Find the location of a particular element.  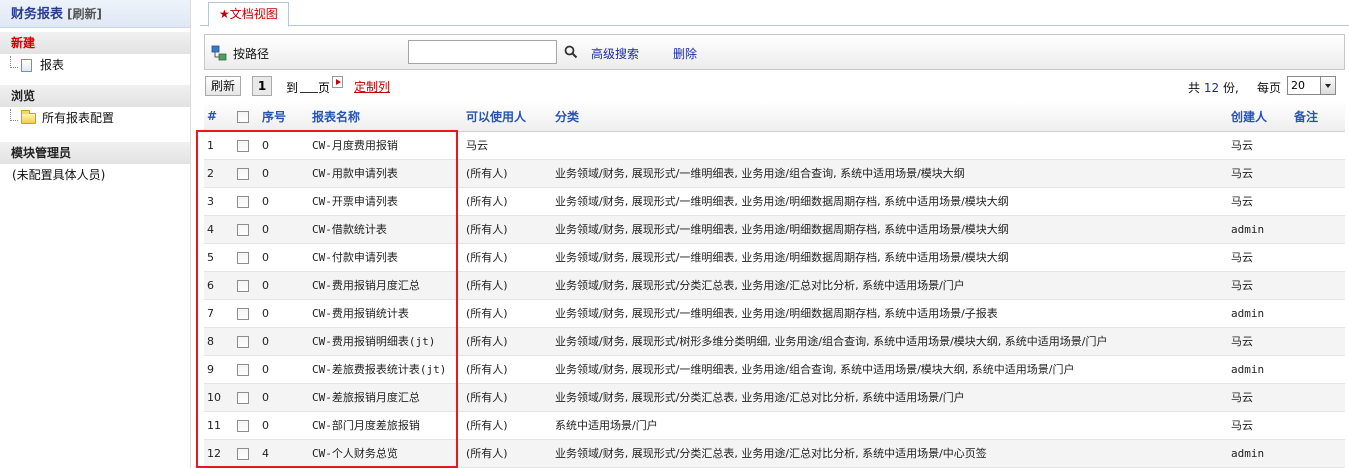

col-select-all is located at coordinates (246, 117).